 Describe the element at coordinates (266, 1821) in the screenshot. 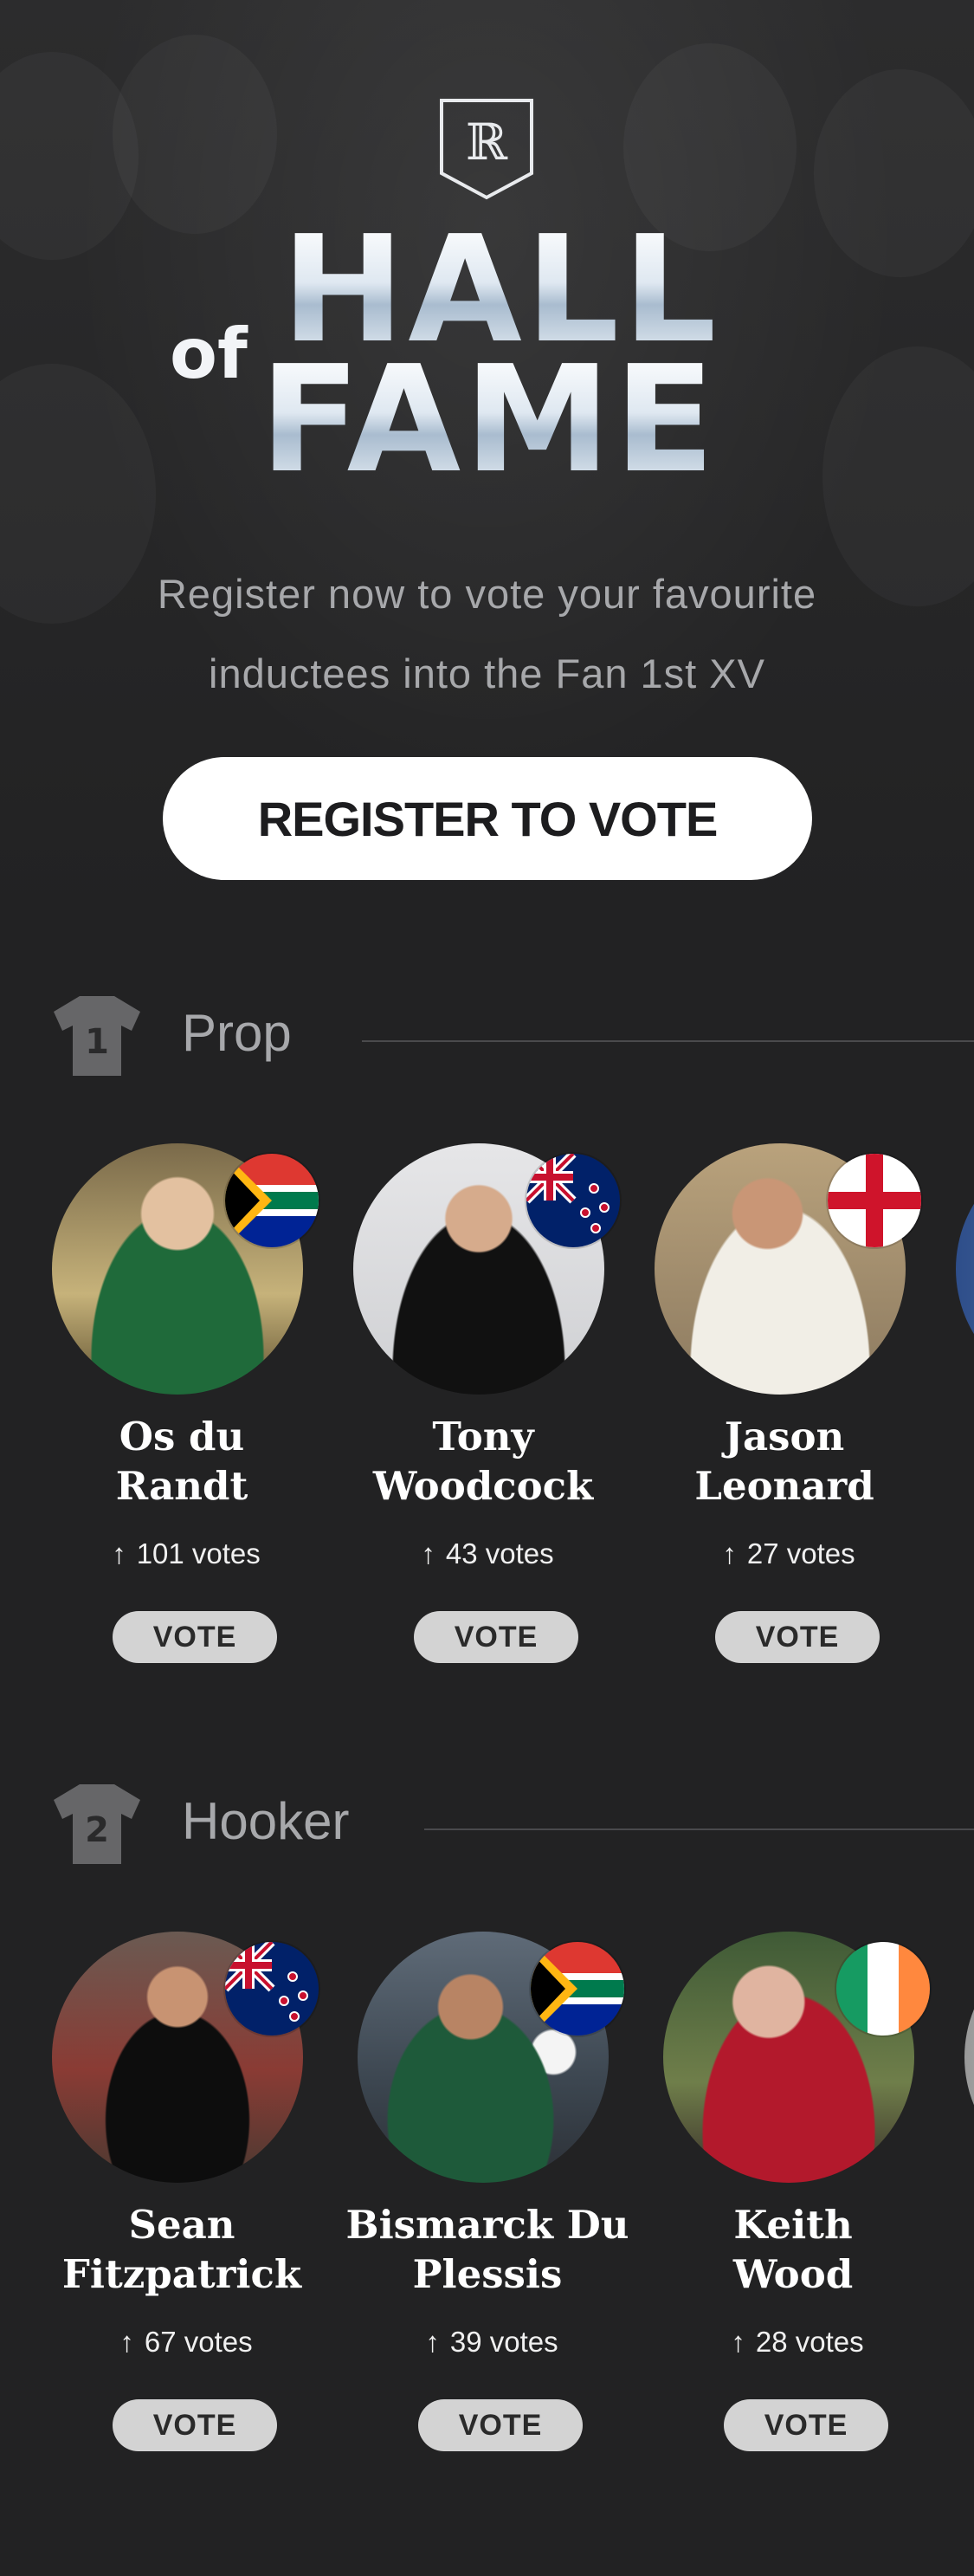

I see `section-title: Hooker` at that location.